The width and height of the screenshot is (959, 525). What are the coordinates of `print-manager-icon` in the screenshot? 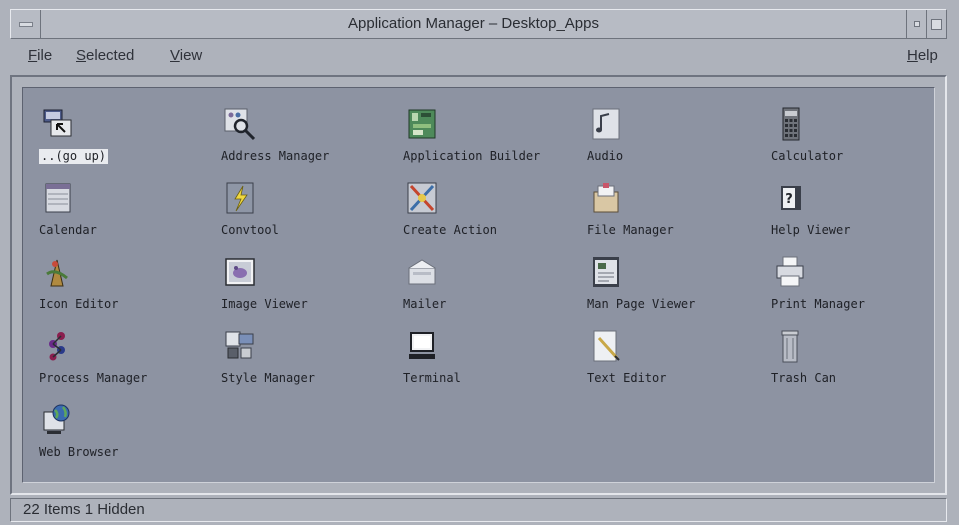 It's located at (790, 271).